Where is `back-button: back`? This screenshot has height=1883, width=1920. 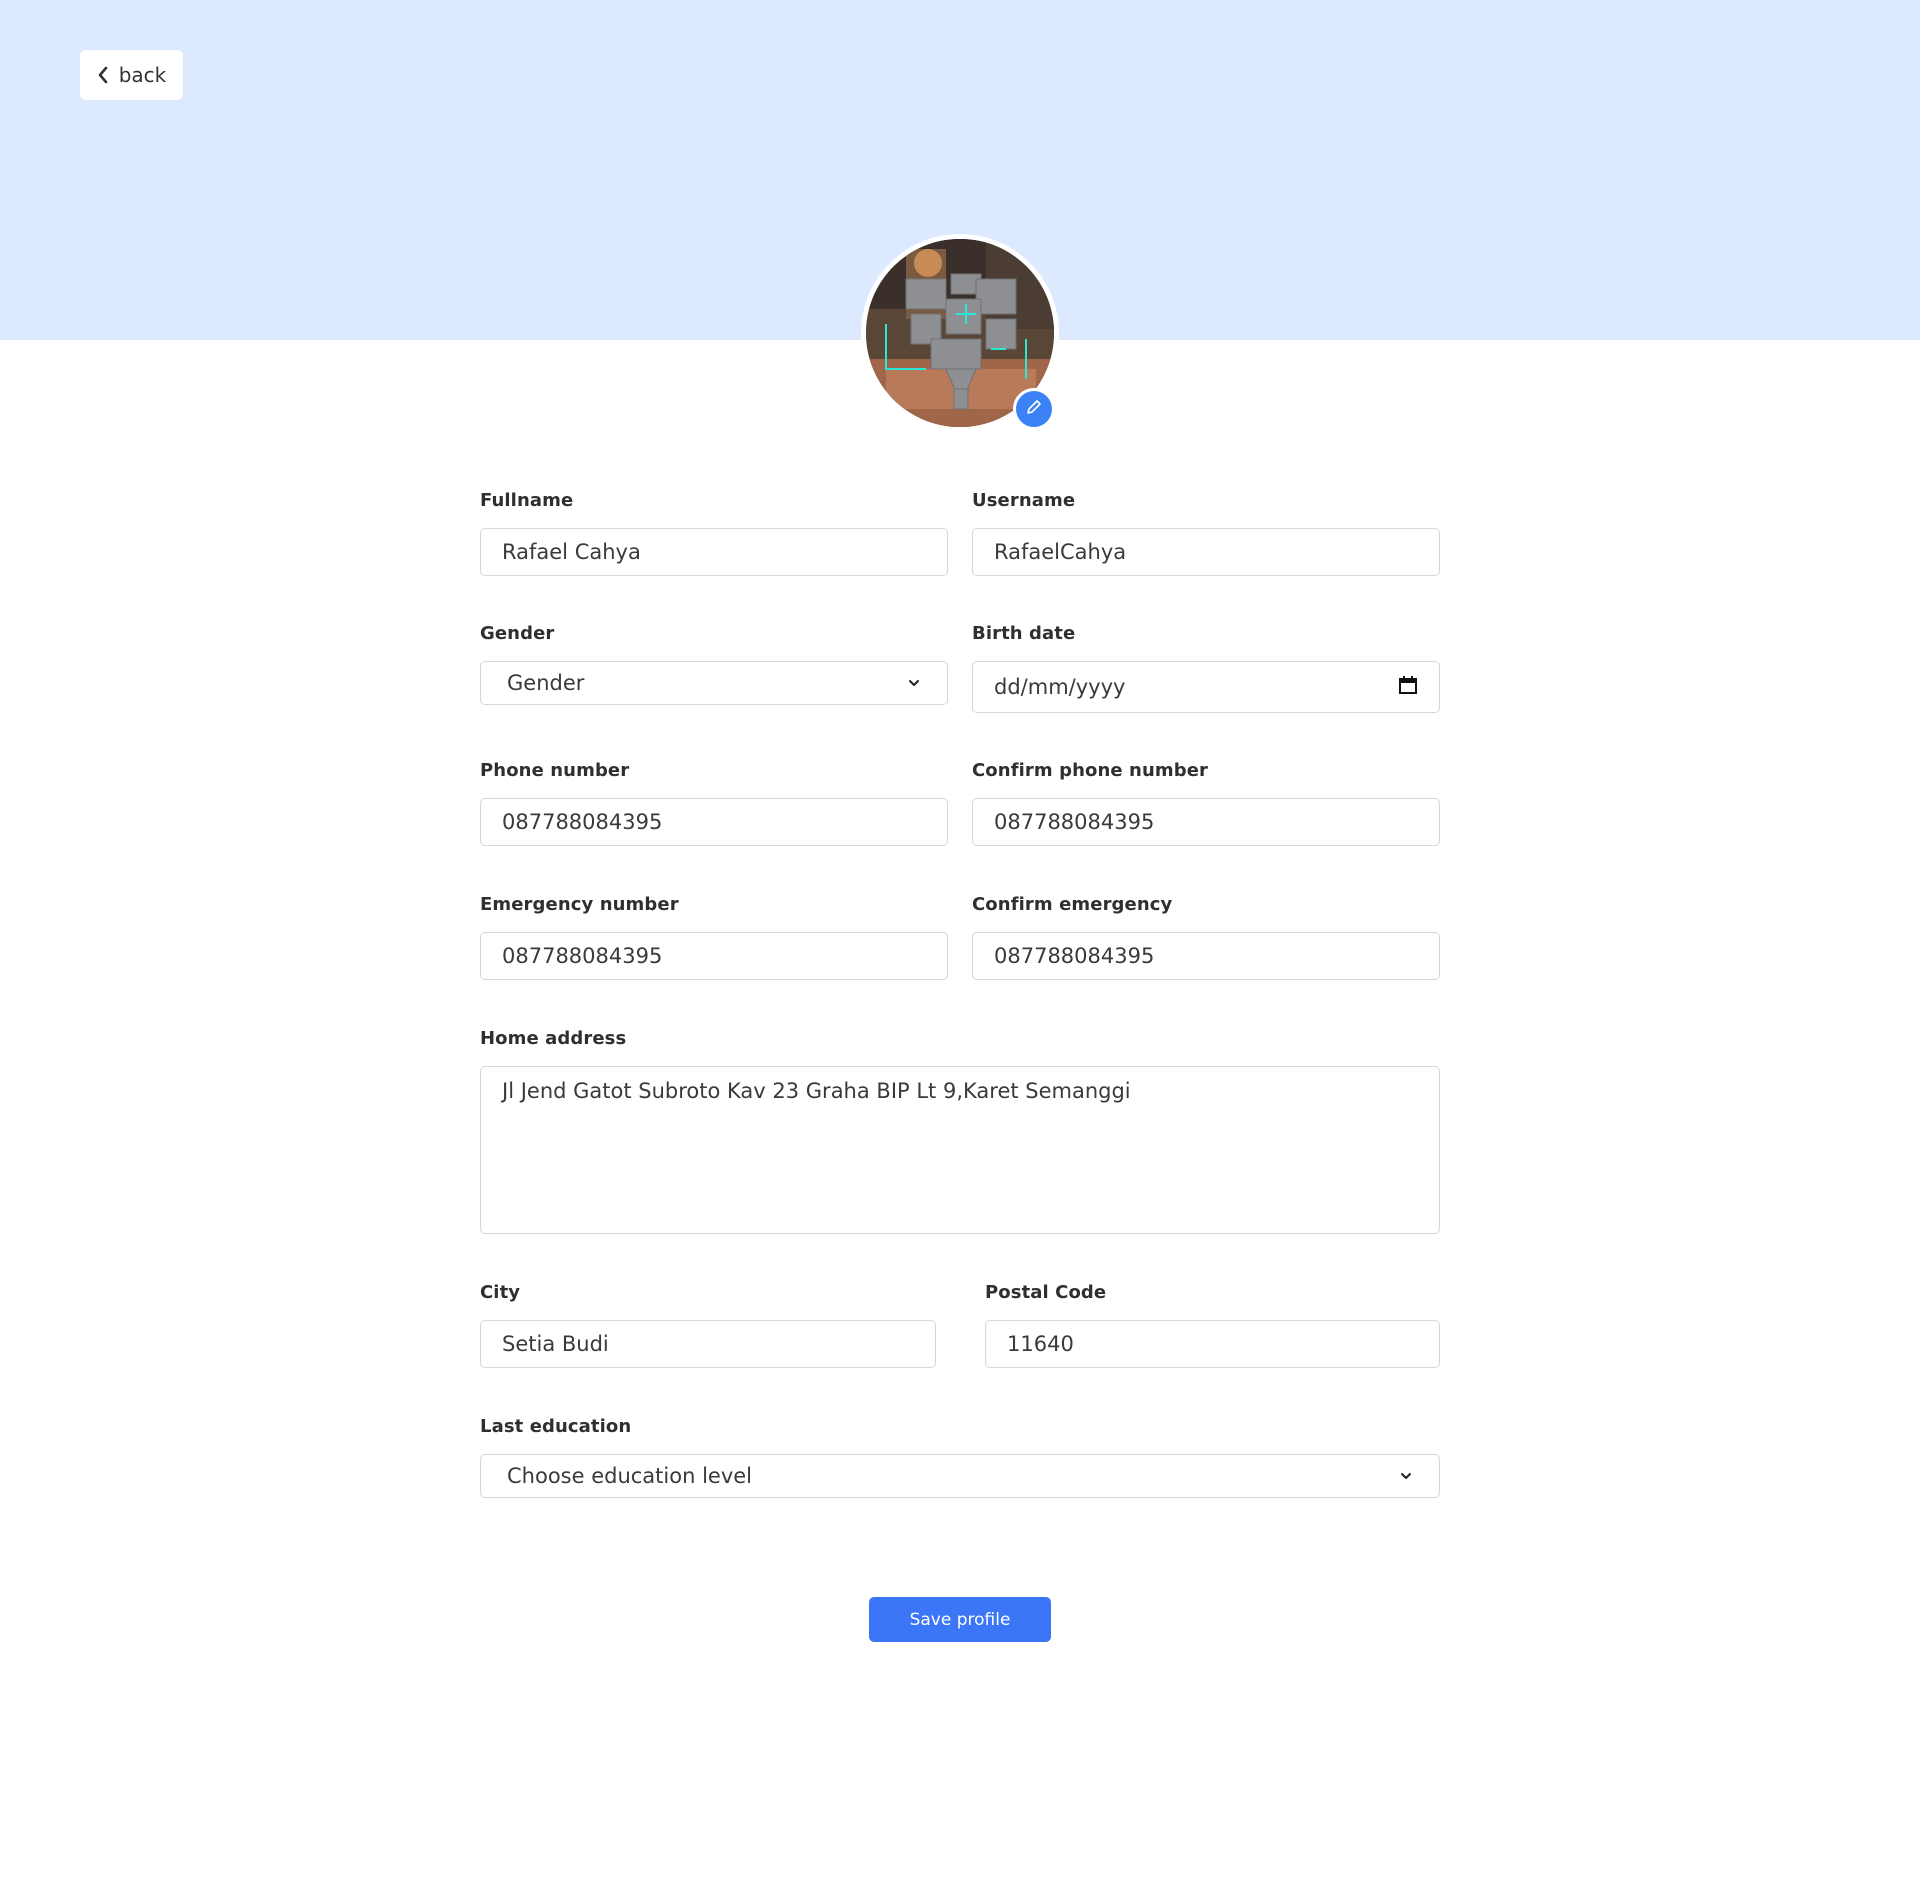 back-button: back is located at coordinates (131, 75).